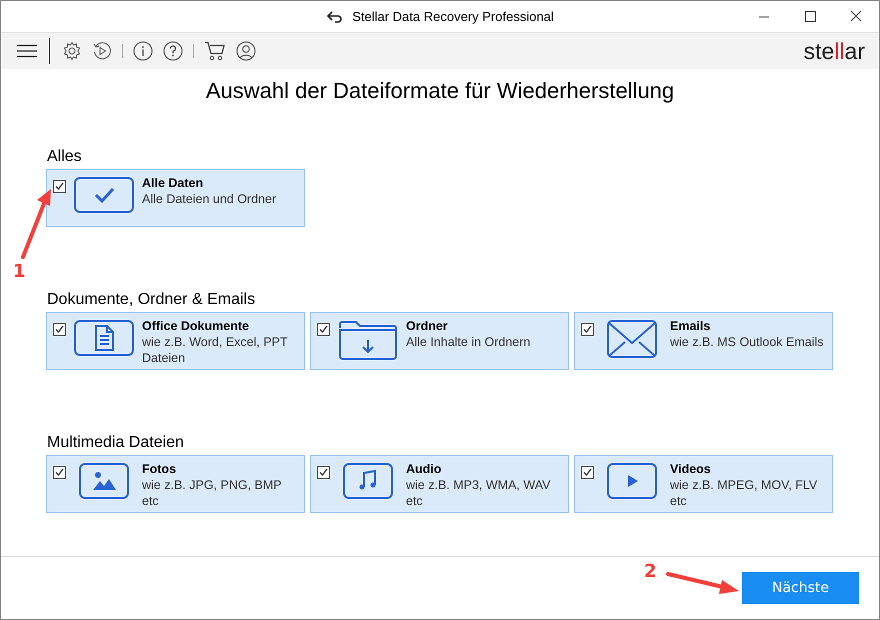  What do you see at coordinates (72, 51) in the screenshot?
I see `settings-icon` at bounding box center [72, 51].